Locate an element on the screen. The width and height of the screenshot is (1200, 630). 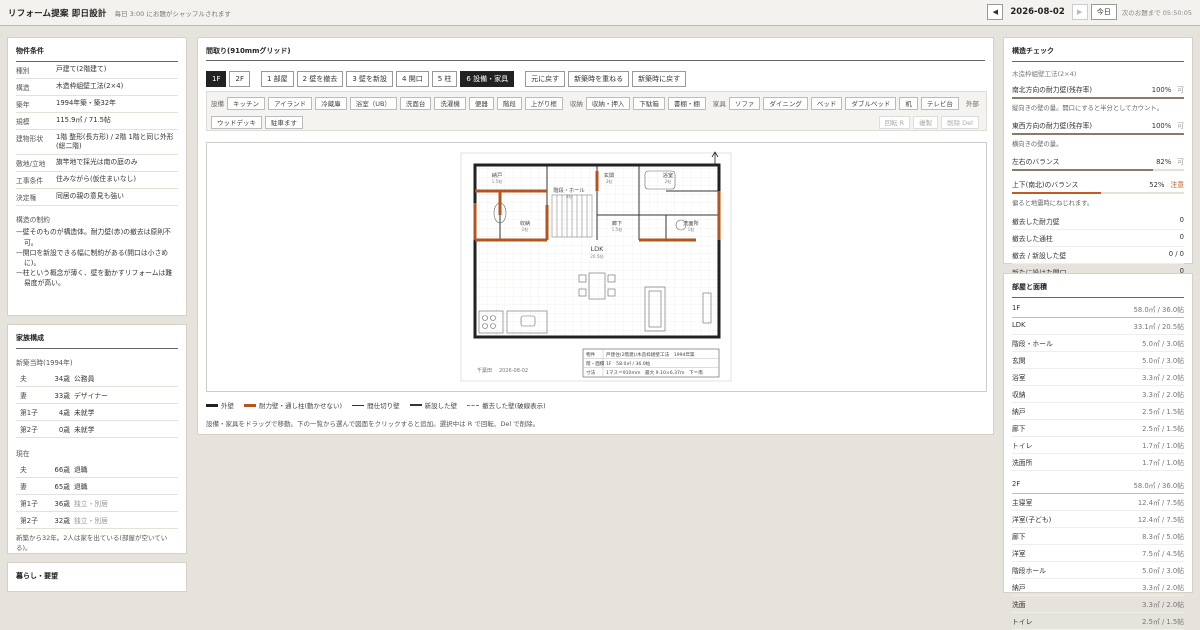
duplicate-button: 複製 is located at coordinates (926, 122).